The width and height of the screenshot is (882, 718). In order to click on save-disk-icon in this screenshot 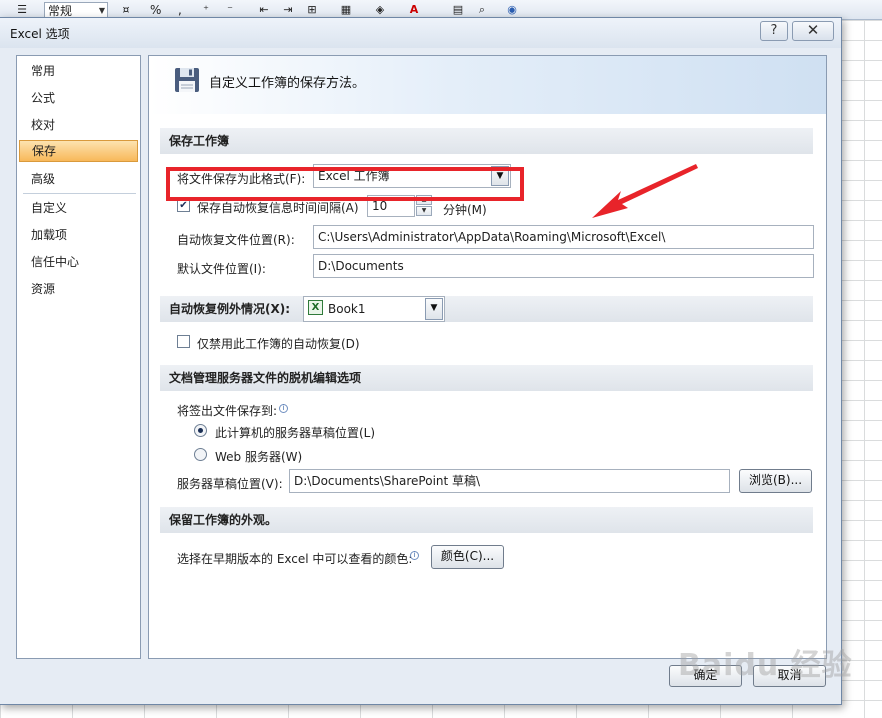, I will do `click(187, 80)`.